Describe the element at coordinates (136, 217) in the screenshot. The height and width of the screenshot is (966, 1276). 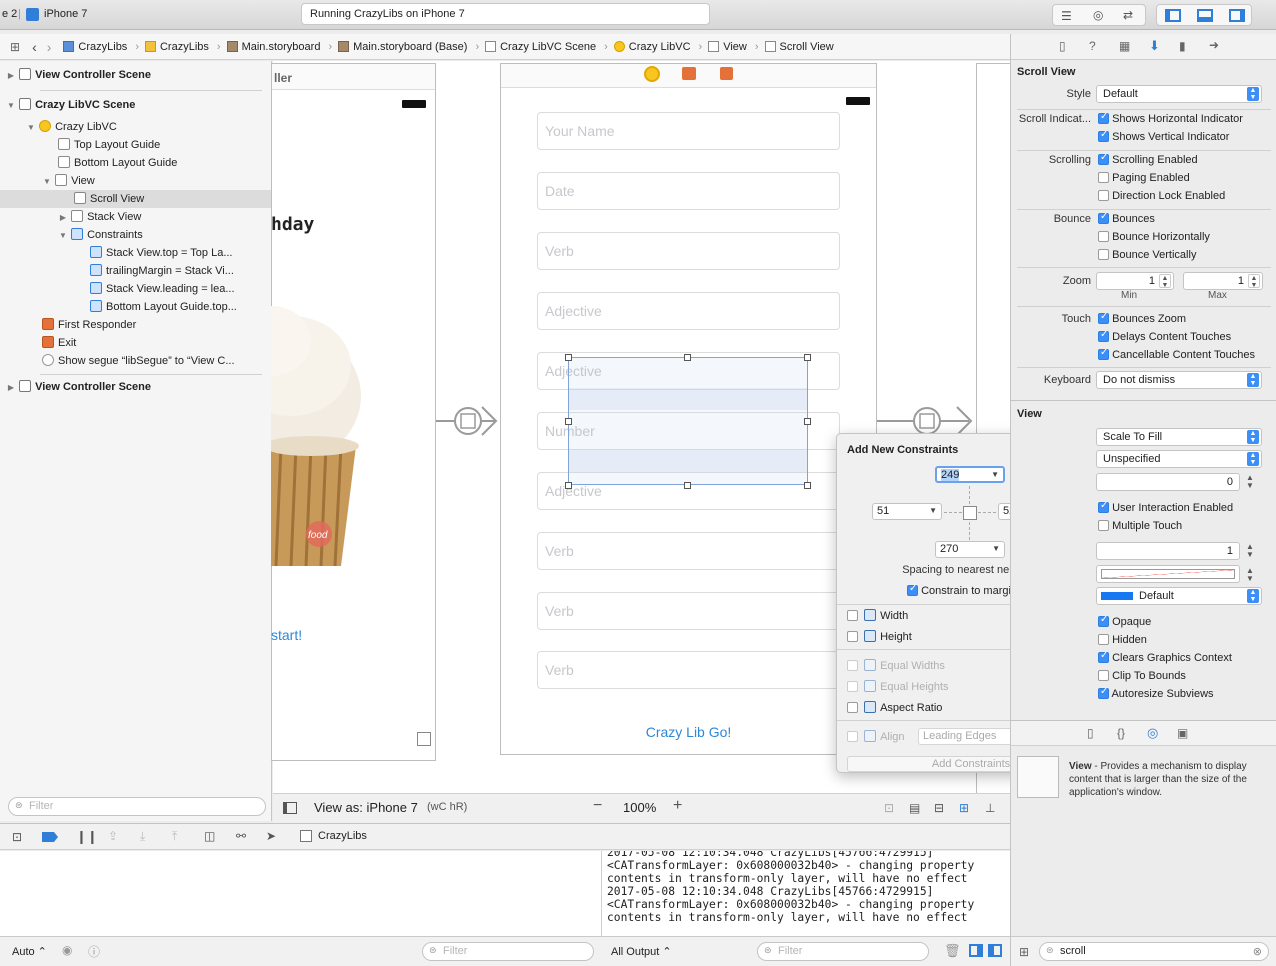
I see `outline-stack-view: ▶ Stack View` at that location.